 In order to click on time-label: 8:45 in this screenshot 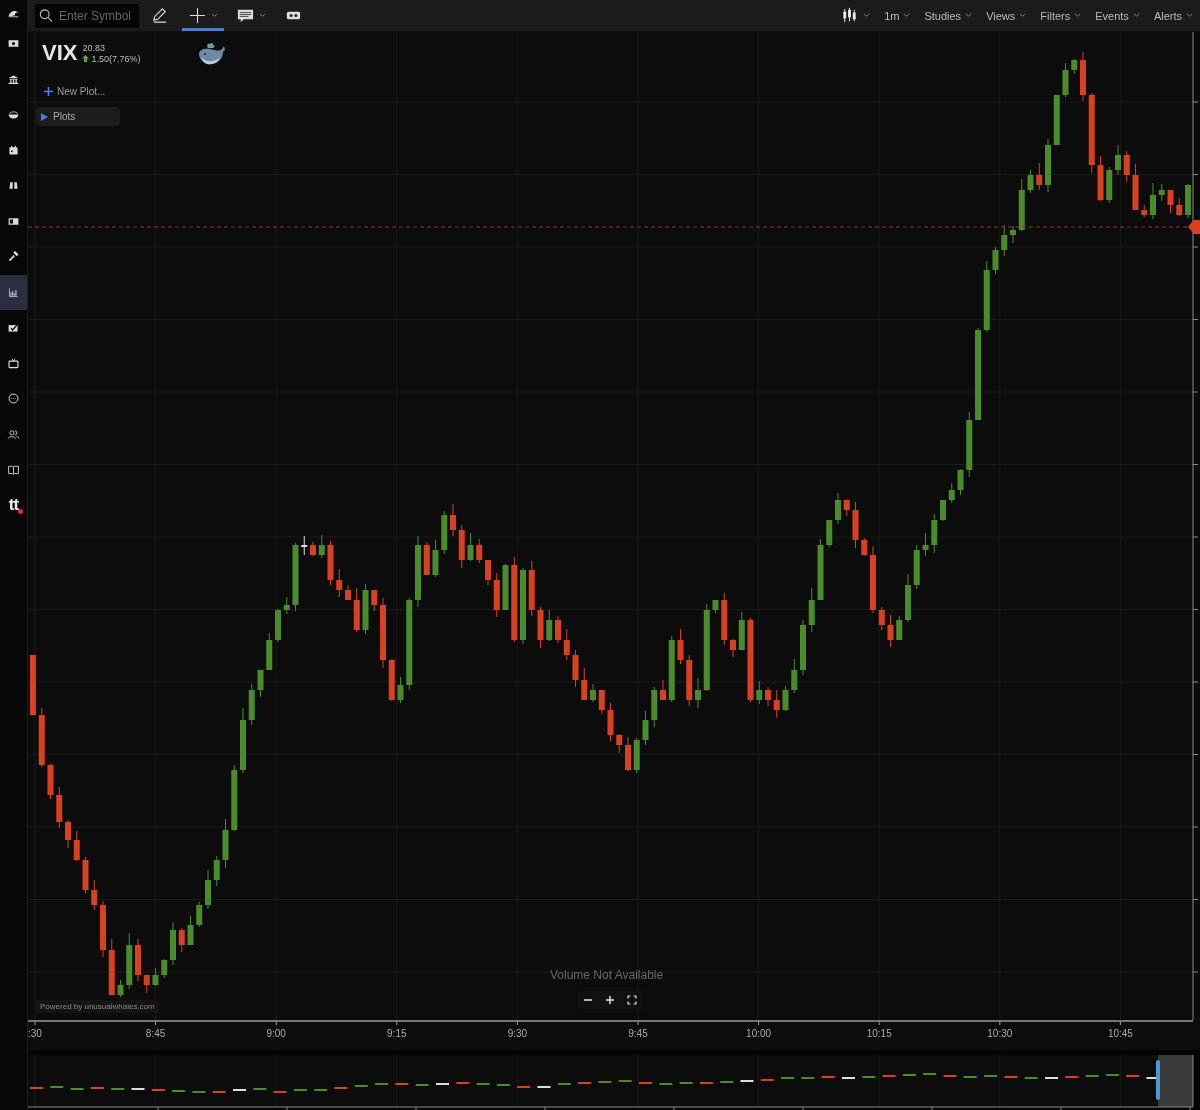, I will do `click(155, 1033)`.